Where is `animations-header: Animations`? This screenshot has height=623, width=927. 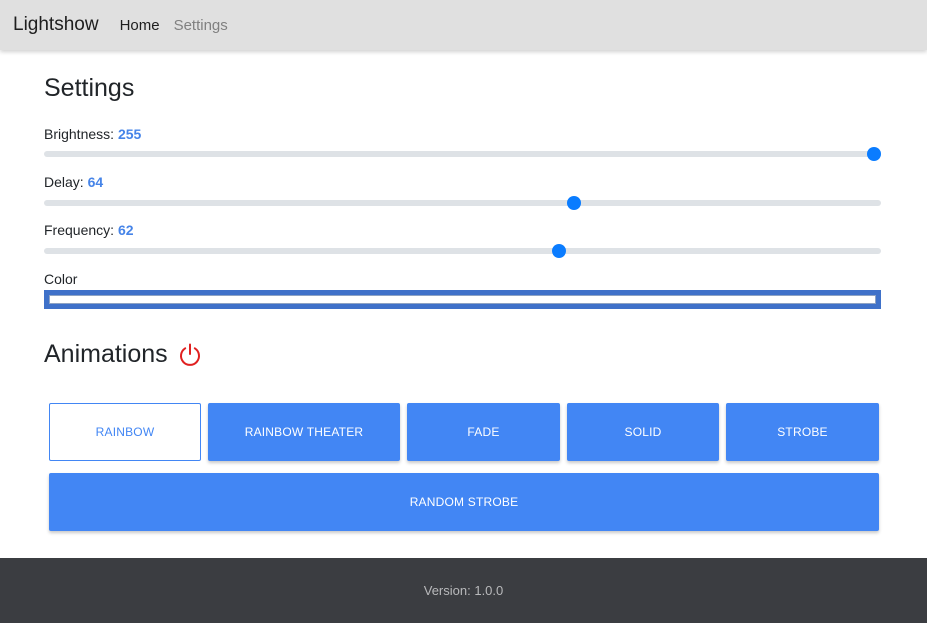
animations-header: Animations is located at coordinates (123, 354).